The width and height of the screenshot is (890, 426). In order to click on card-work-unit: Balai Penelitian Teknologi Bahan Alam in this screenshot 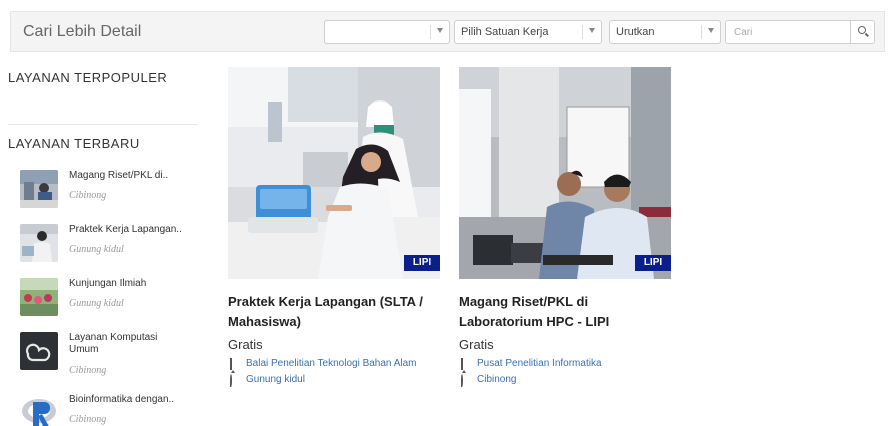, I will do `click(334, 365)`.